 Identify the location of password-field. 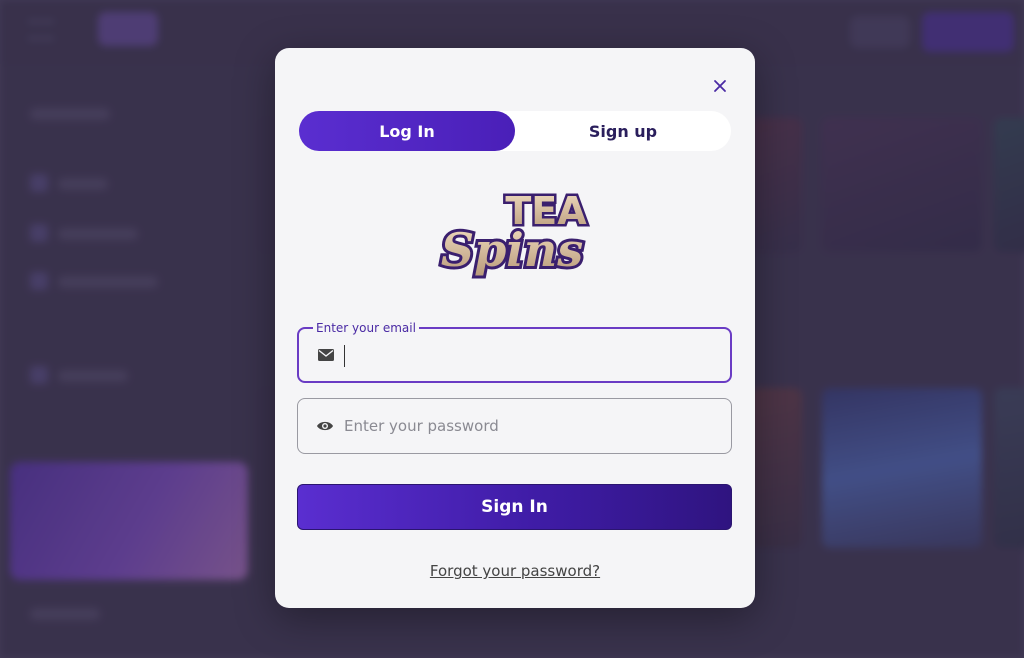
(514, 426).